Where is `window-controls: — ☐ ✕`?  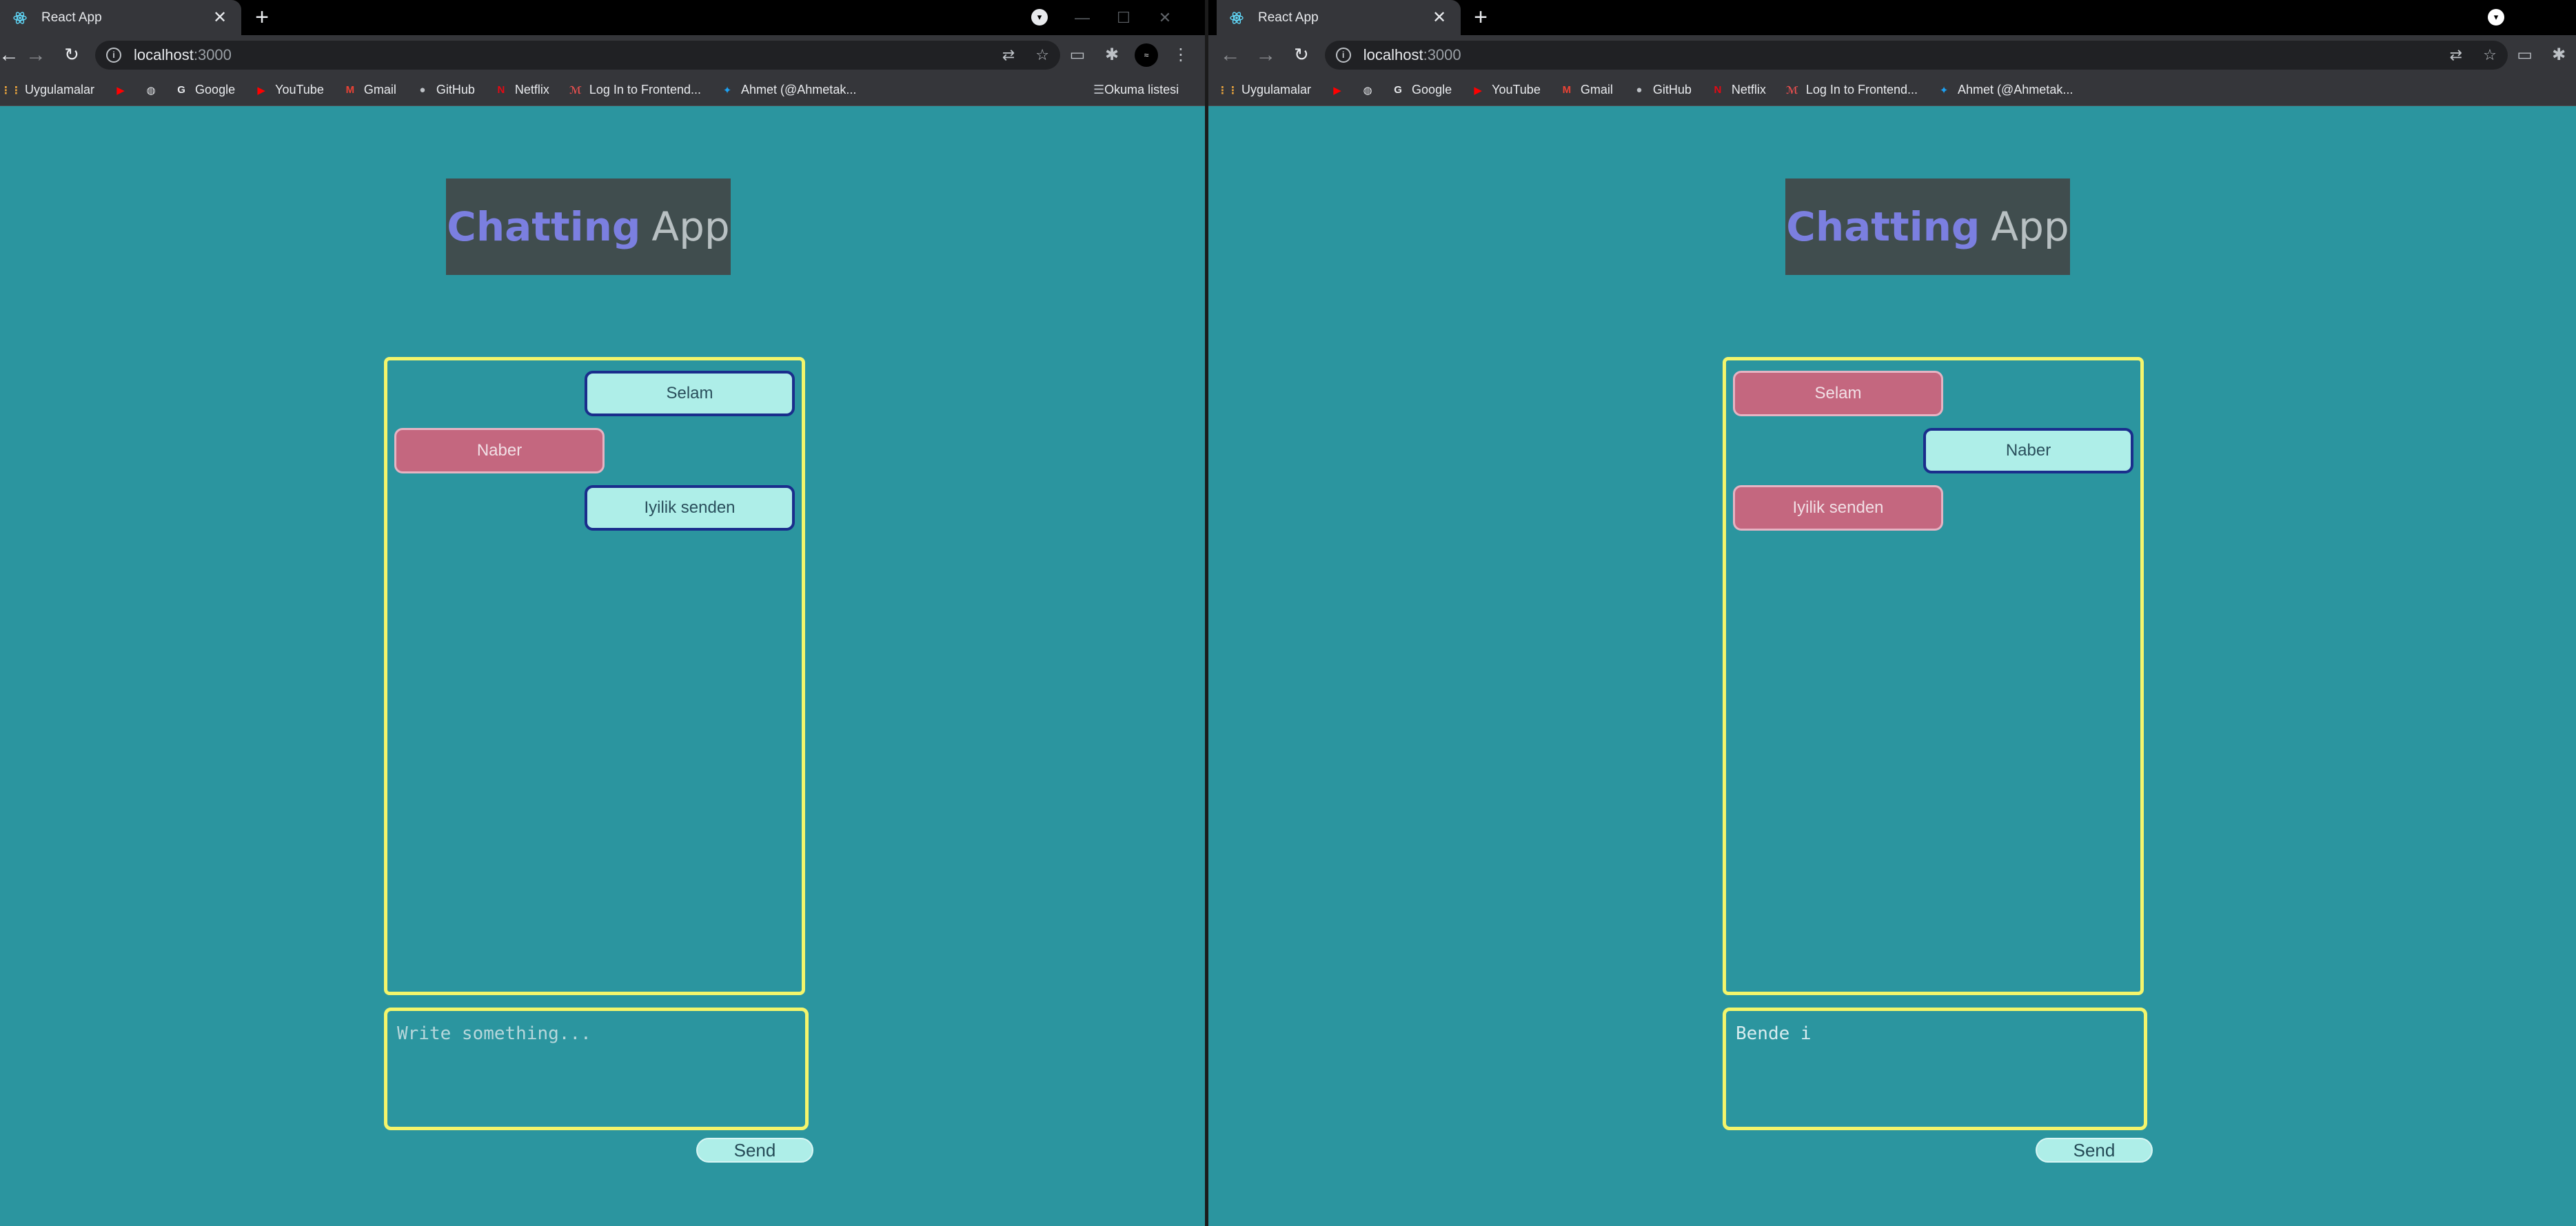
window-controls: — ☐ ✕ is located at coordinates (1124, 17).